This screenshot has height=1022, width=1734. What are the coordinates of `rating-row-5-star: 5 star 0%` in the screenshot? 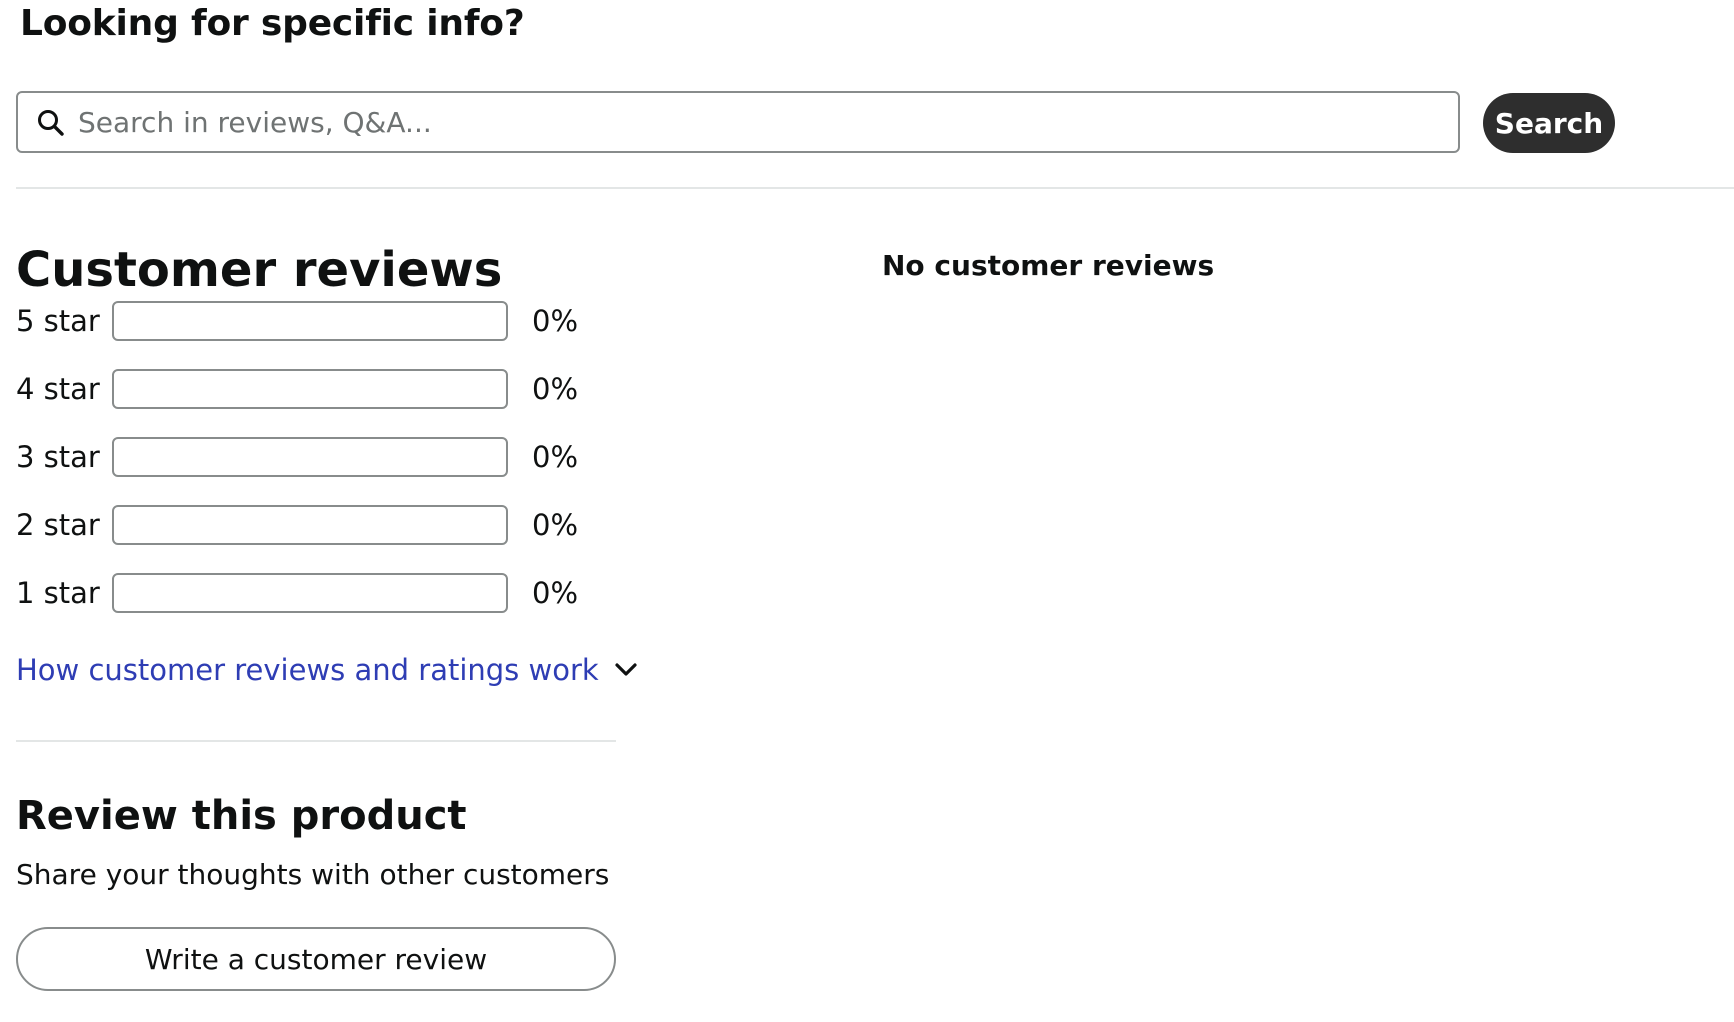 It's located at (306, 321).